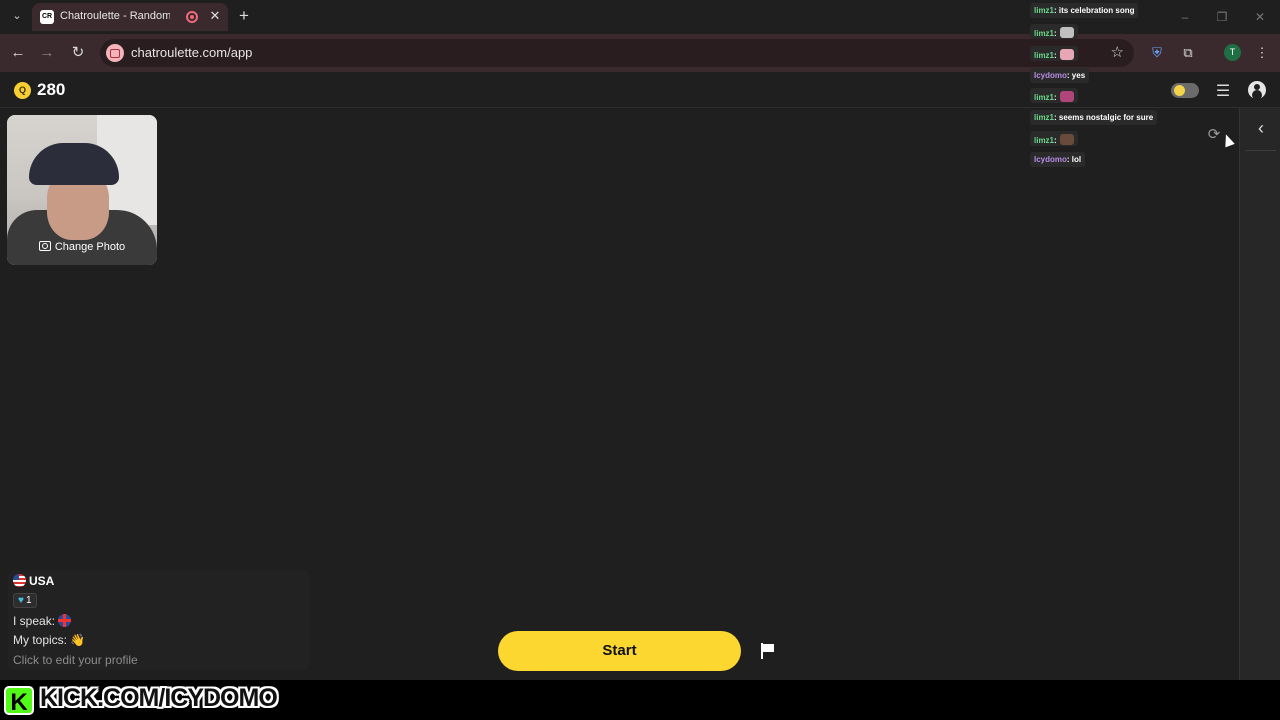  I want to click on speak-row: I speak:, so click(43, 621).